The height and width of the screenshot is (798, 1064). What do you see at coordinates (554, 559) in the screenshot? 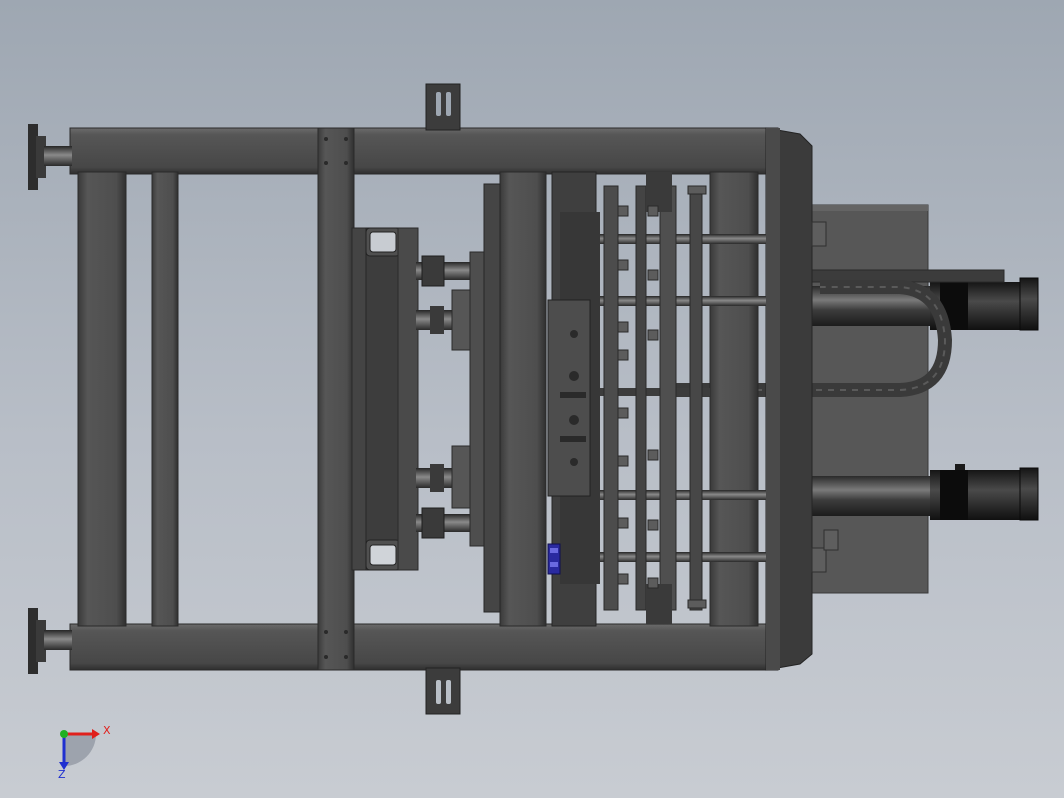
I see `sensor-block-blue` at bounding box center [554, 559].